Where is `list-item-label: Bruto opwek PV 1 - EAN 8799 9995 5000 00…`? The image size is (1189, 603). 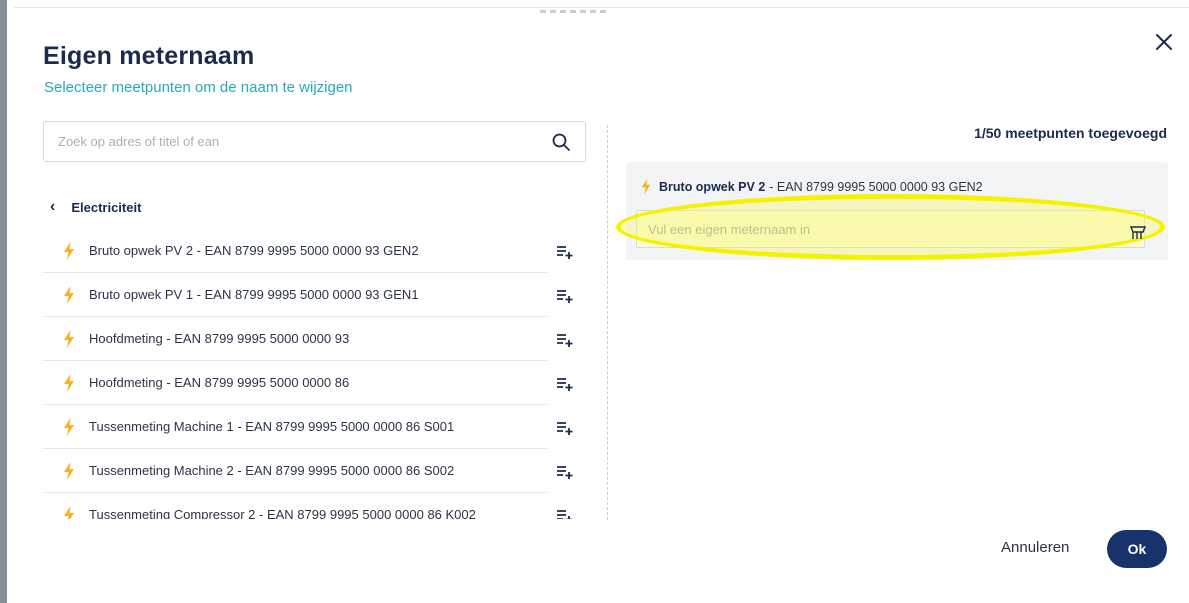
list-item-label: Bruto opwek PV 1 - EAN 8799 9995 5000 00… is located at coordinates (254, 294).